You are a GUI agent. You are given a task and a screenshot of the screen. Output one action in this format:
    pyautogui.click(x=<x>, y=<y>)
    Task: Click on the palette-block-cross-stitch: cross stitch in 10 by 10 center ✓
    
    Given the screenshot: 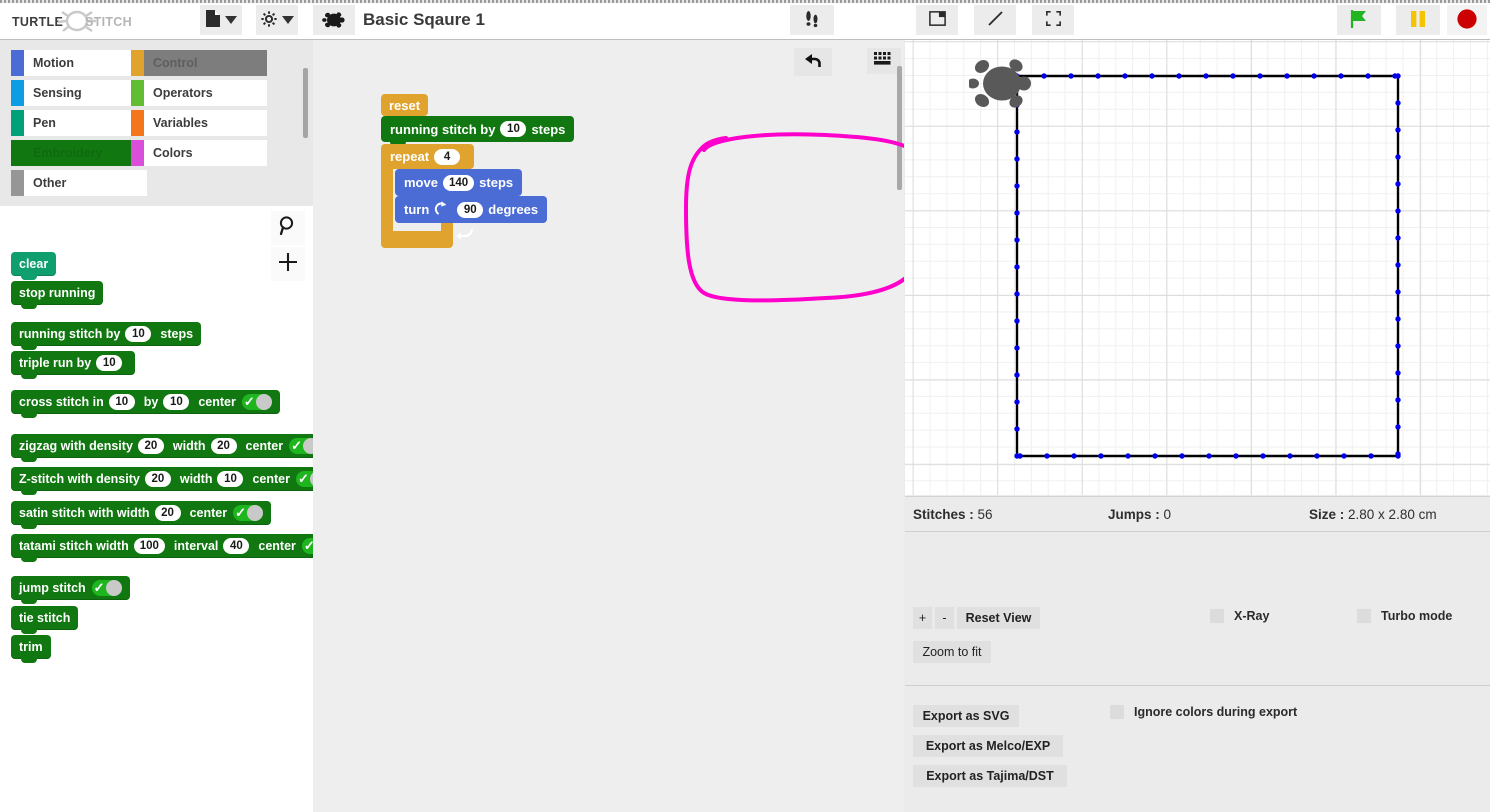 What is the action you would take?
    pyautogui.click(x=145, y=404)
    